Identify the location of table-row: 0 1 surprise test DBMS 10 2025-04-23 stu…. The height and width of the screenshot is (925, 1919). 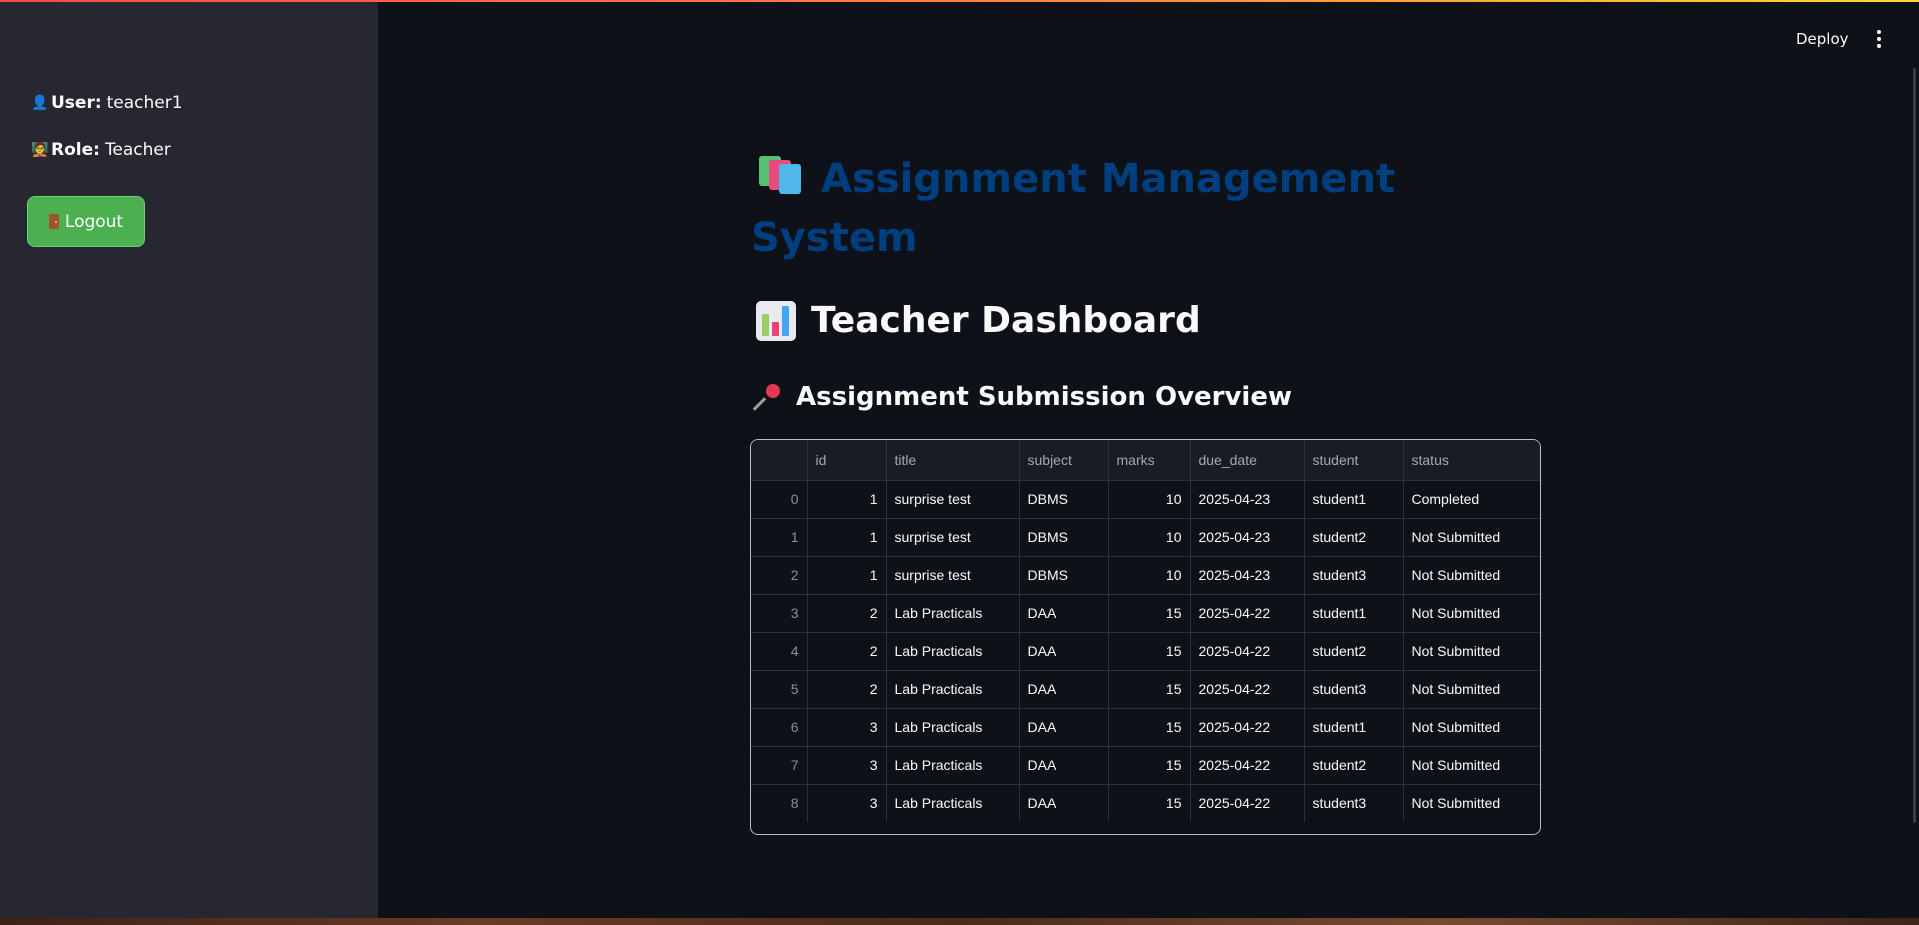
(1145, 499).